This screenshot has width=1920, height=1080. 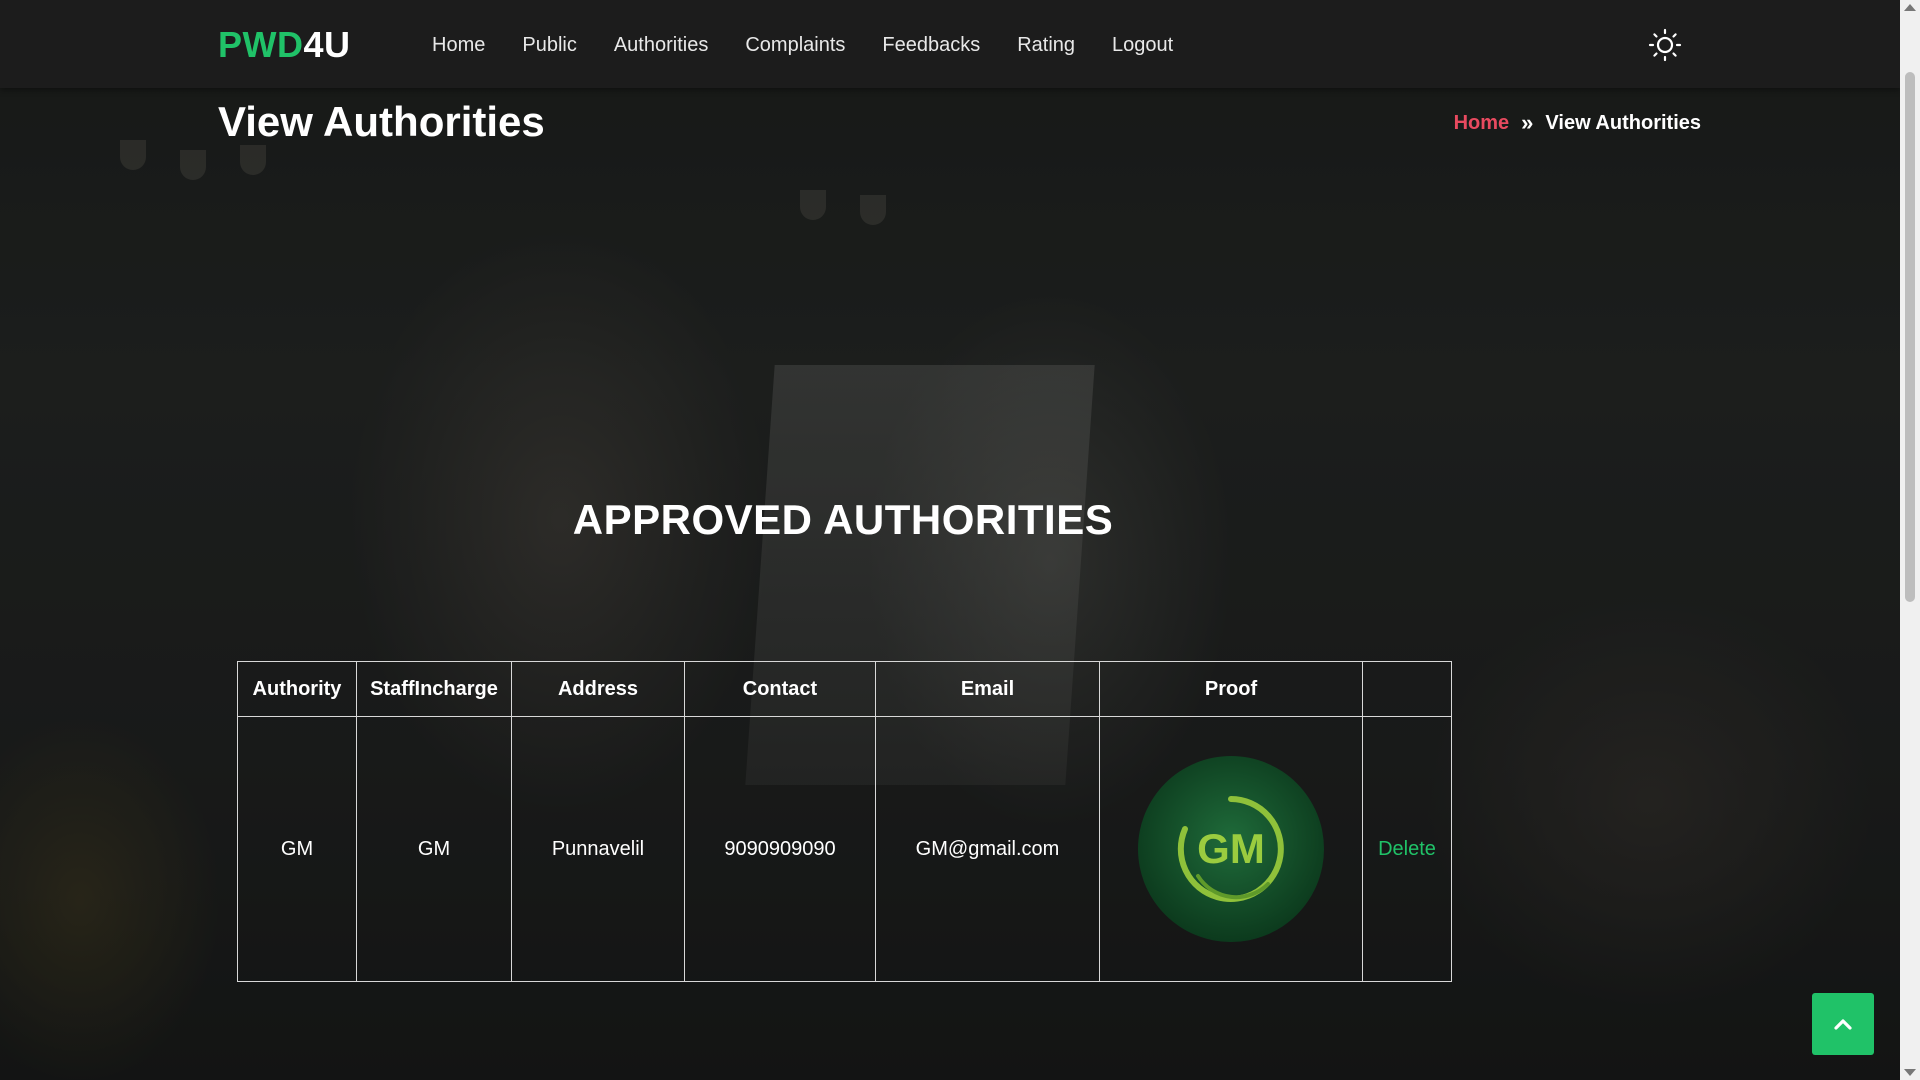 I want to click on logo-text-part-b: 4U, so click(x=327, y=44).